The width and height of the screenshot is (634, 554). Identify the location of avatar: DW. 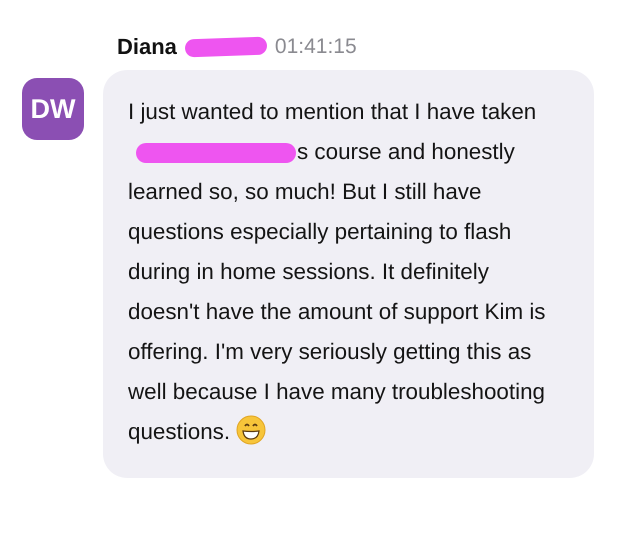
(53, 109).